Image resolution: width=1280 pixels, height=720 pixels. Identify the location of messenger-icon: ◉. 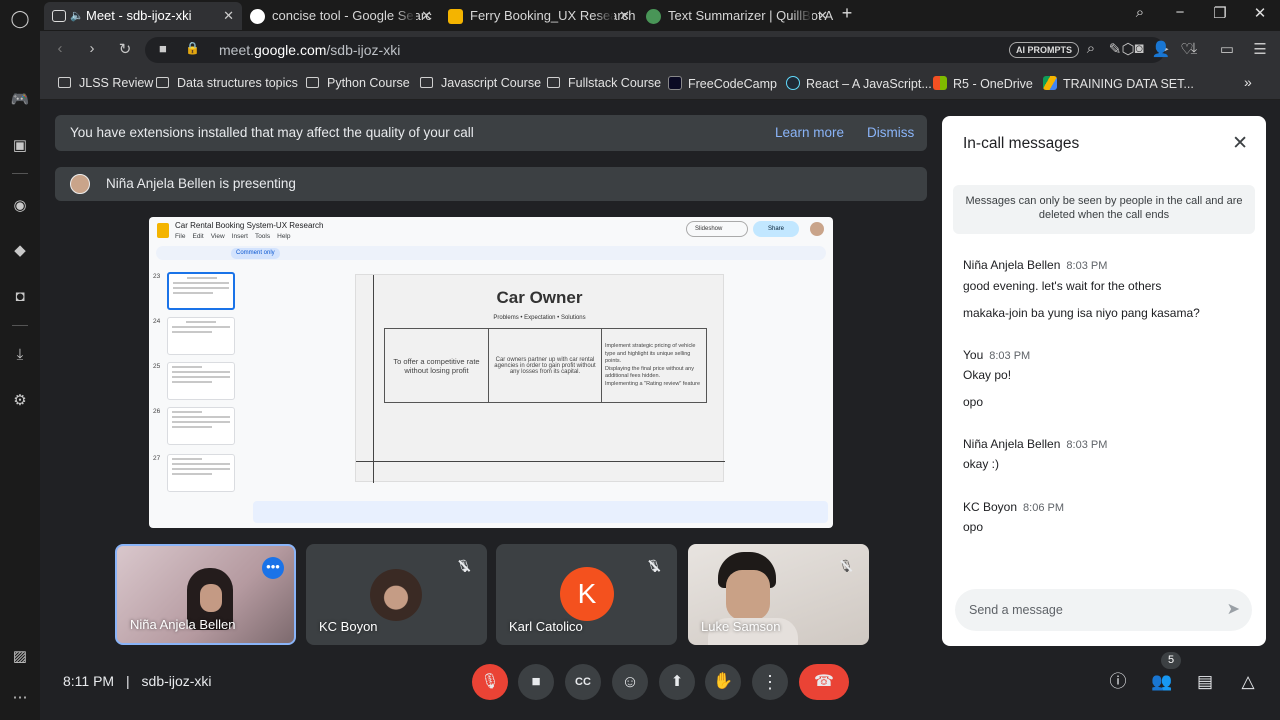
(20, 206).